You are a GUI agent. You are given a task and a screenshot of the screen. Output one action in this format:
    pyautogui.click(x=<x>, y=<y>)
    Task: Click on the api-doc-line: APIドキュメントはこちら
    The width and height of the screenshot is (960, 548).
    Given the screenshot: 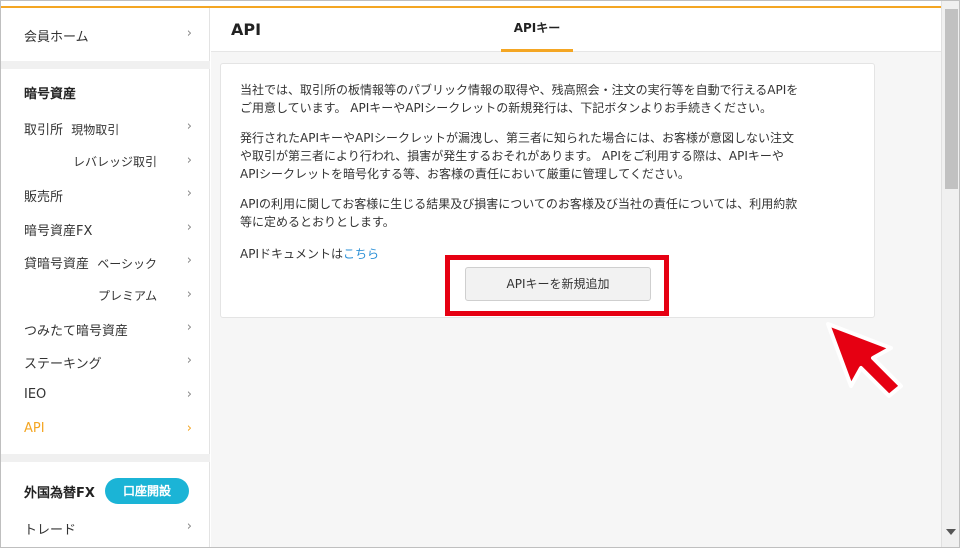 What is the action you would take?
    pyautogui.click(x=310, y=254)
    